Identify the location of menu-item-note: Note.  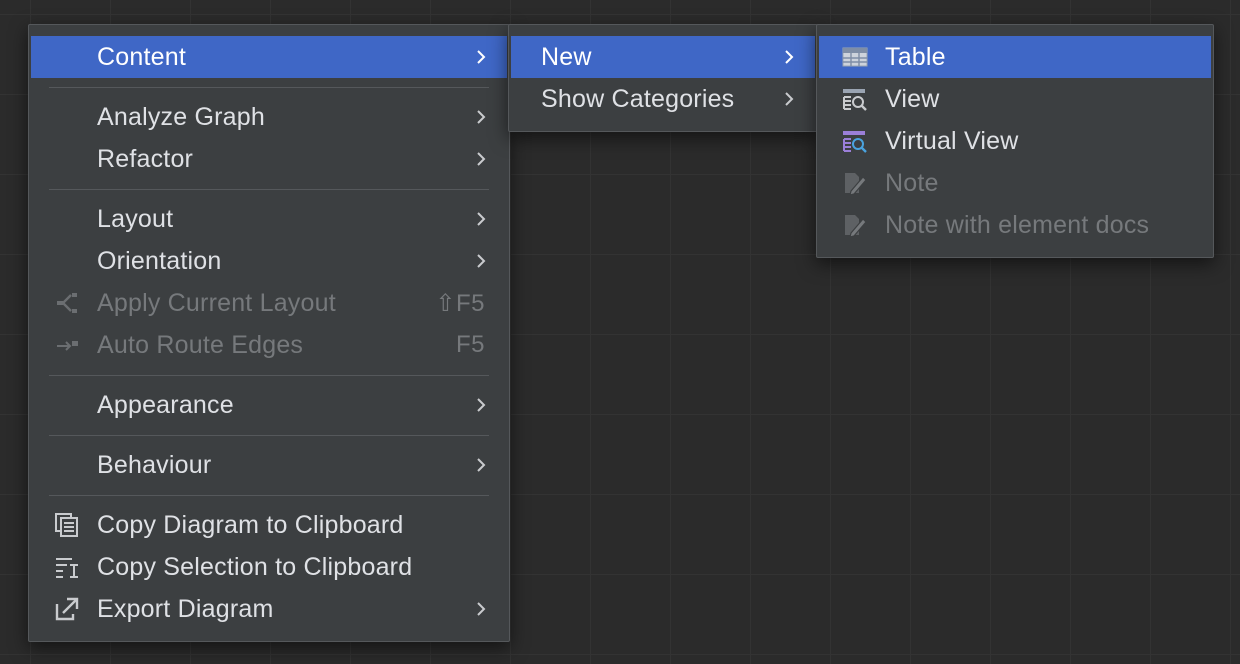
(1015, 183).